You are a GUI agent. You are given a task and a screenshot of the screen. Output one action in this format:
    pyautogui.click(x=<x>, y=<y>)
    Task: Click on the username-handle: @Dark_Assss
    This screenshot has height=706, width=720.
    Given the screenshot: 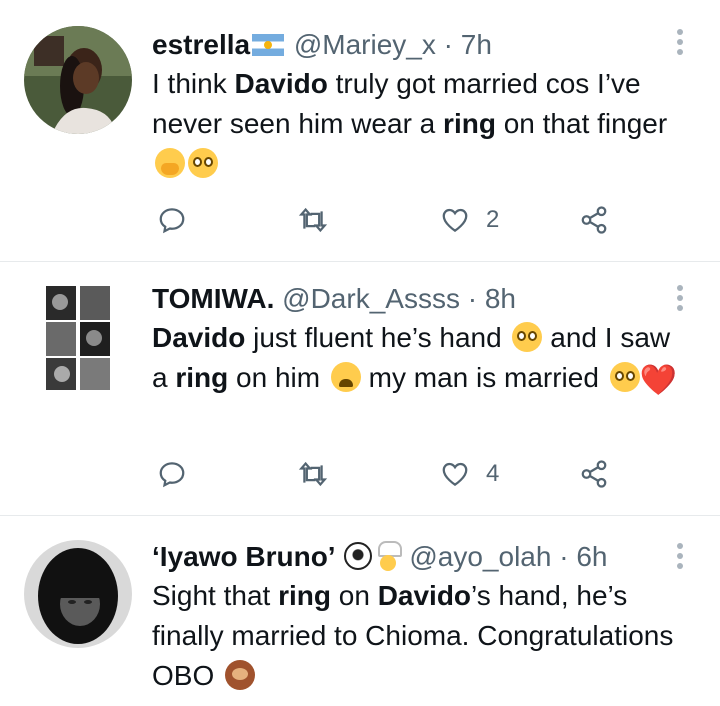 What is the action you would take?
    pyautogui.click(x=371, y=298)
    